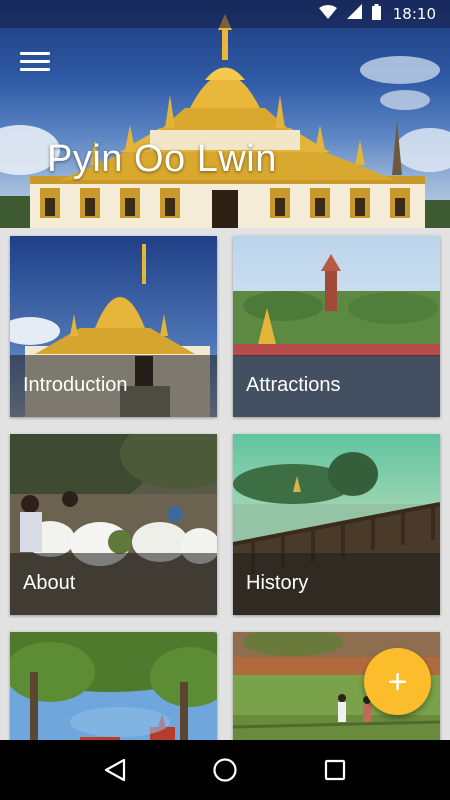  What do you see at coordinates (113, 524) in the screenshot?
I see `card-about: About` at bounding box center [113, 524].